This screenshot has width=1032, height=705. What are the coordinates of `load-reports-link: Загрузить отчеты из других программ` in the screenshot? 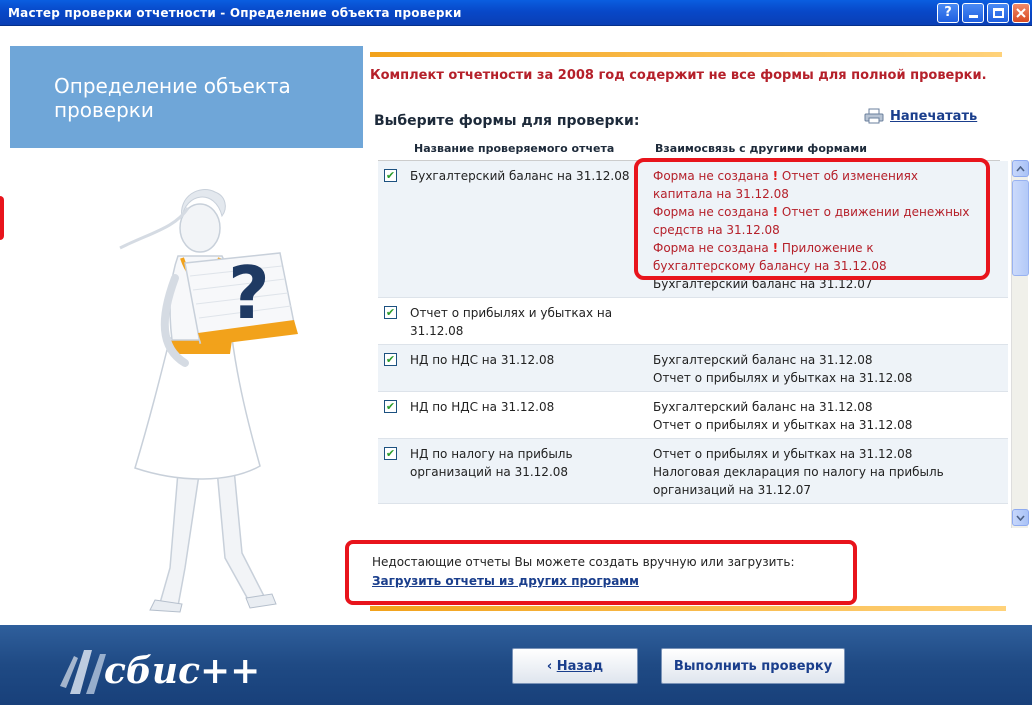 It's located at (505, 581).